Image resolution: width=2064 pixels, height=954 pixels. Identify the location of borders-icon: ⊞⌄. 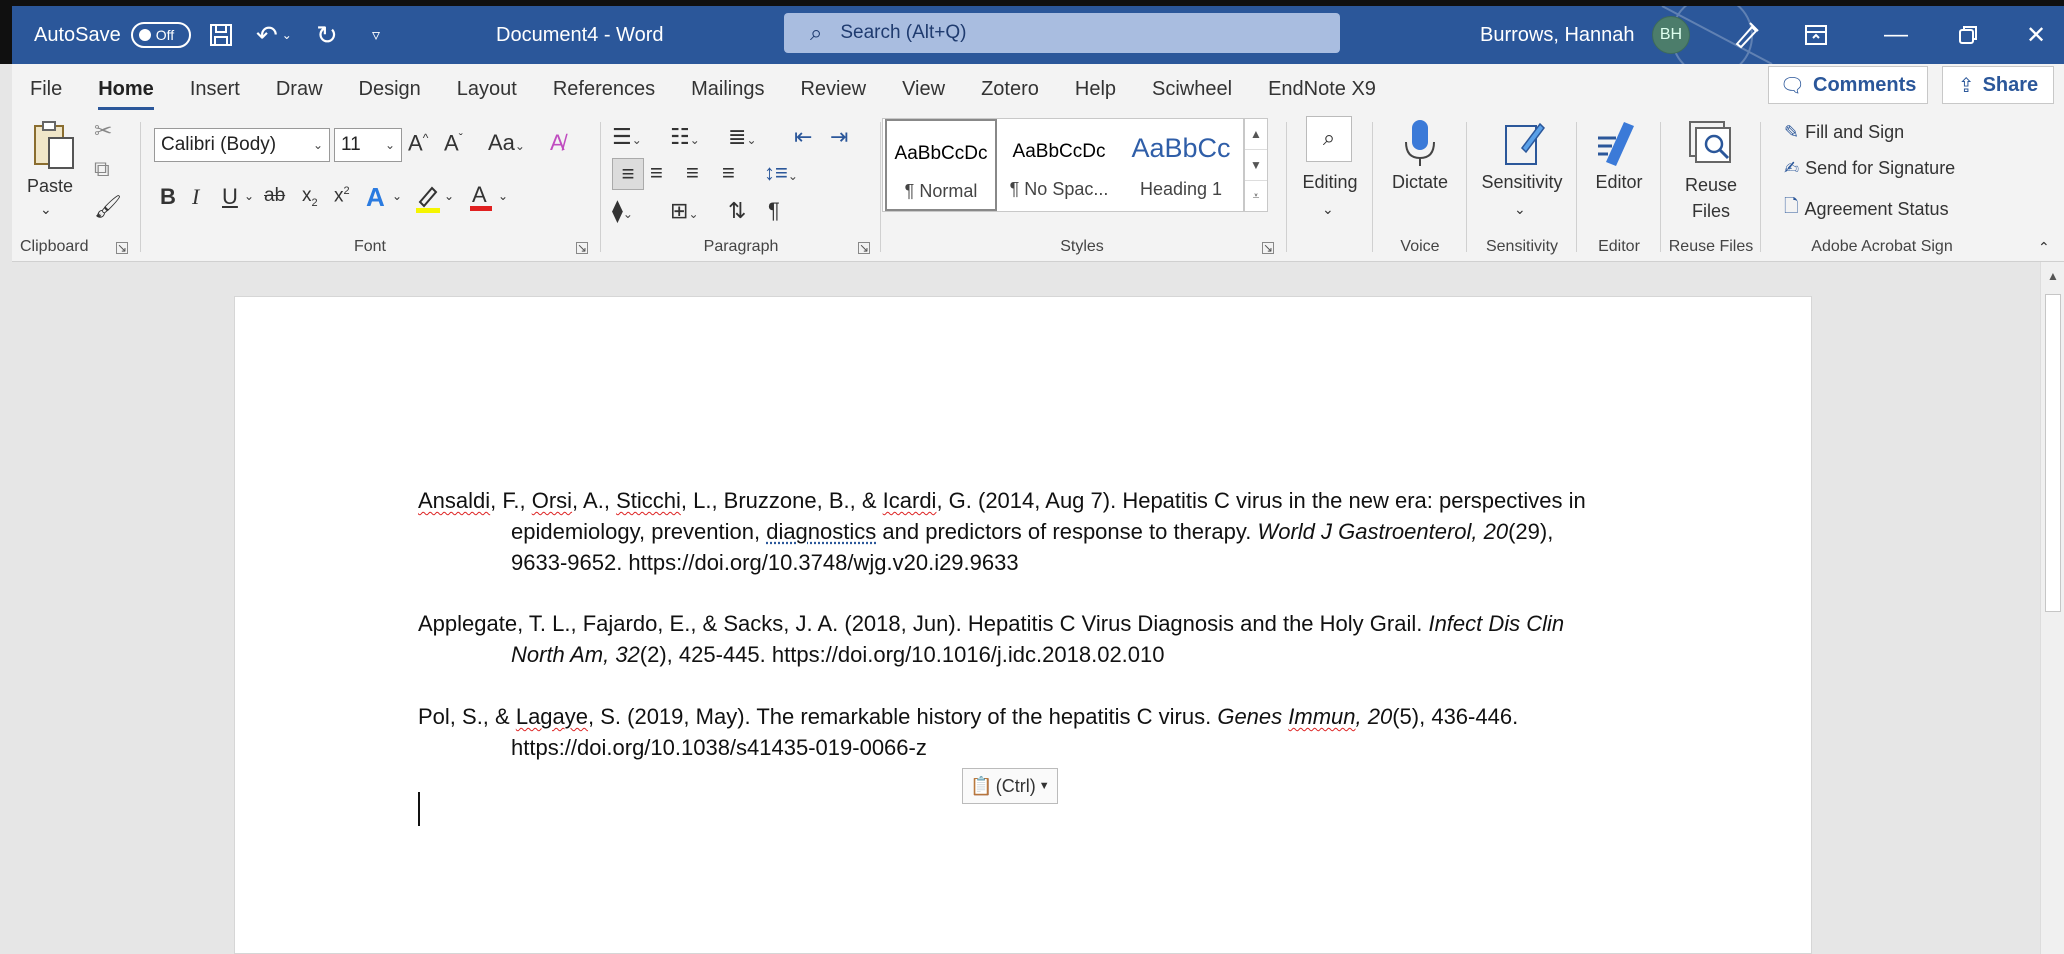
(684, 211).